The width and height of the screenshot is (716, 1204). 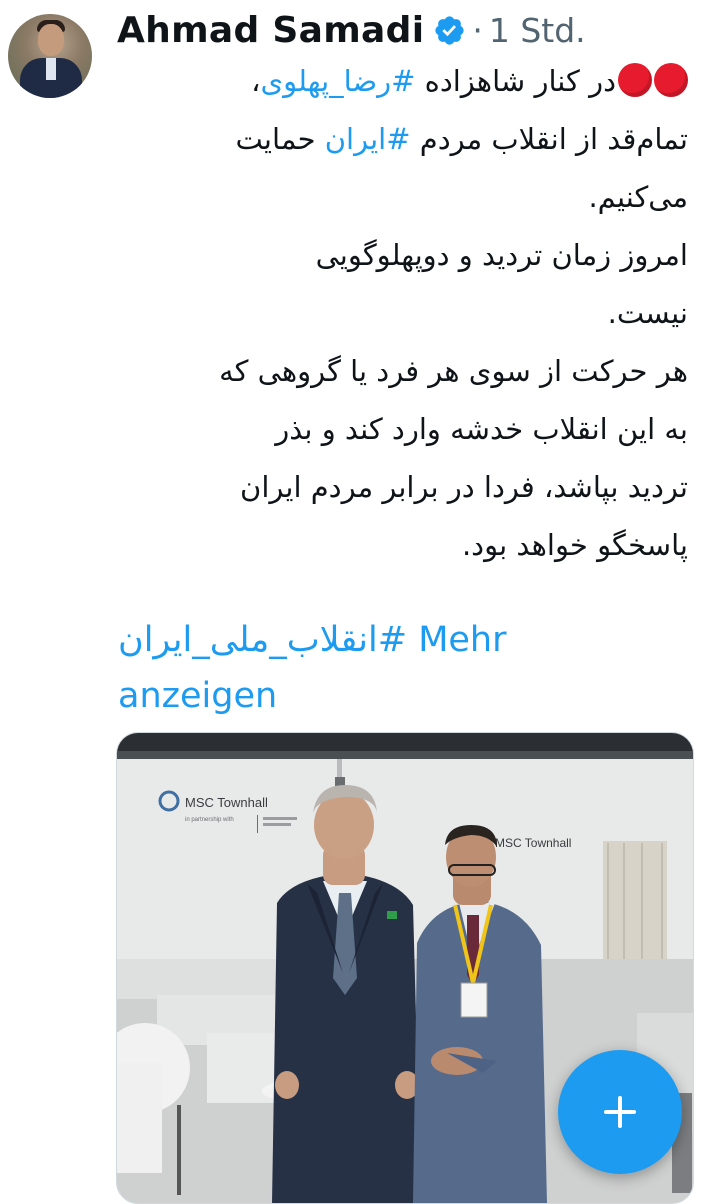 I want to click on show-more-link: Mehr, so click(x=462, y=640).